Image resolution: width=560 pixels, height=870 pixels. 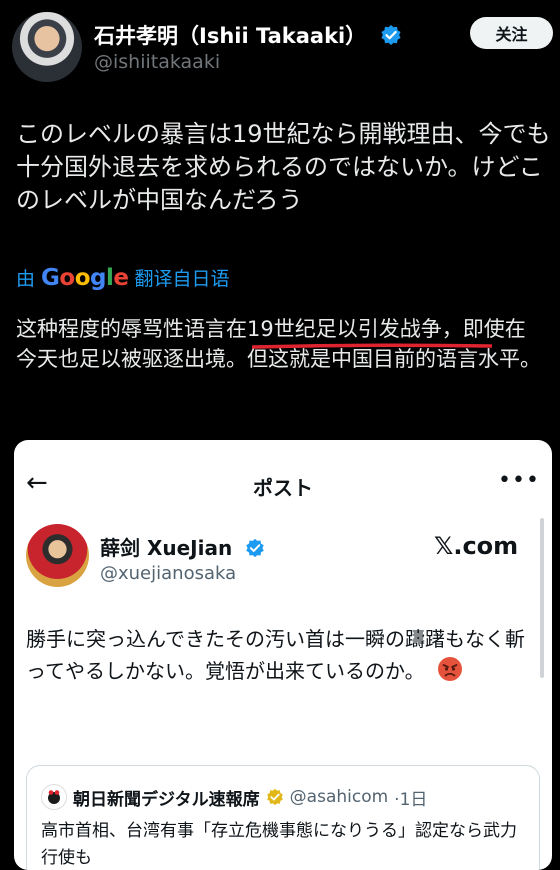 I want to click on translated-prefix: 由, so click(x=26, y=279).